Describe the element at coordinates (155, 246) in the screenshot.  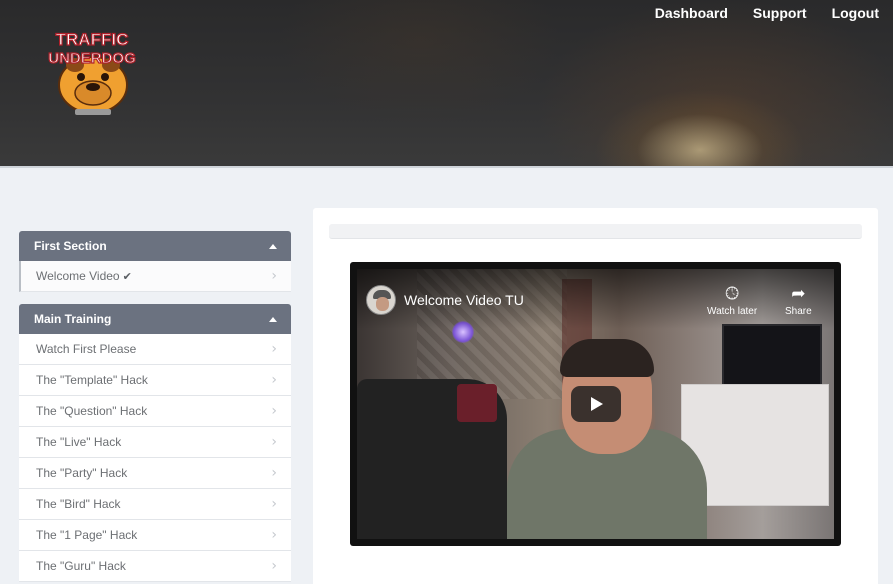
I see `section-header-first-section: First Section` at that location.